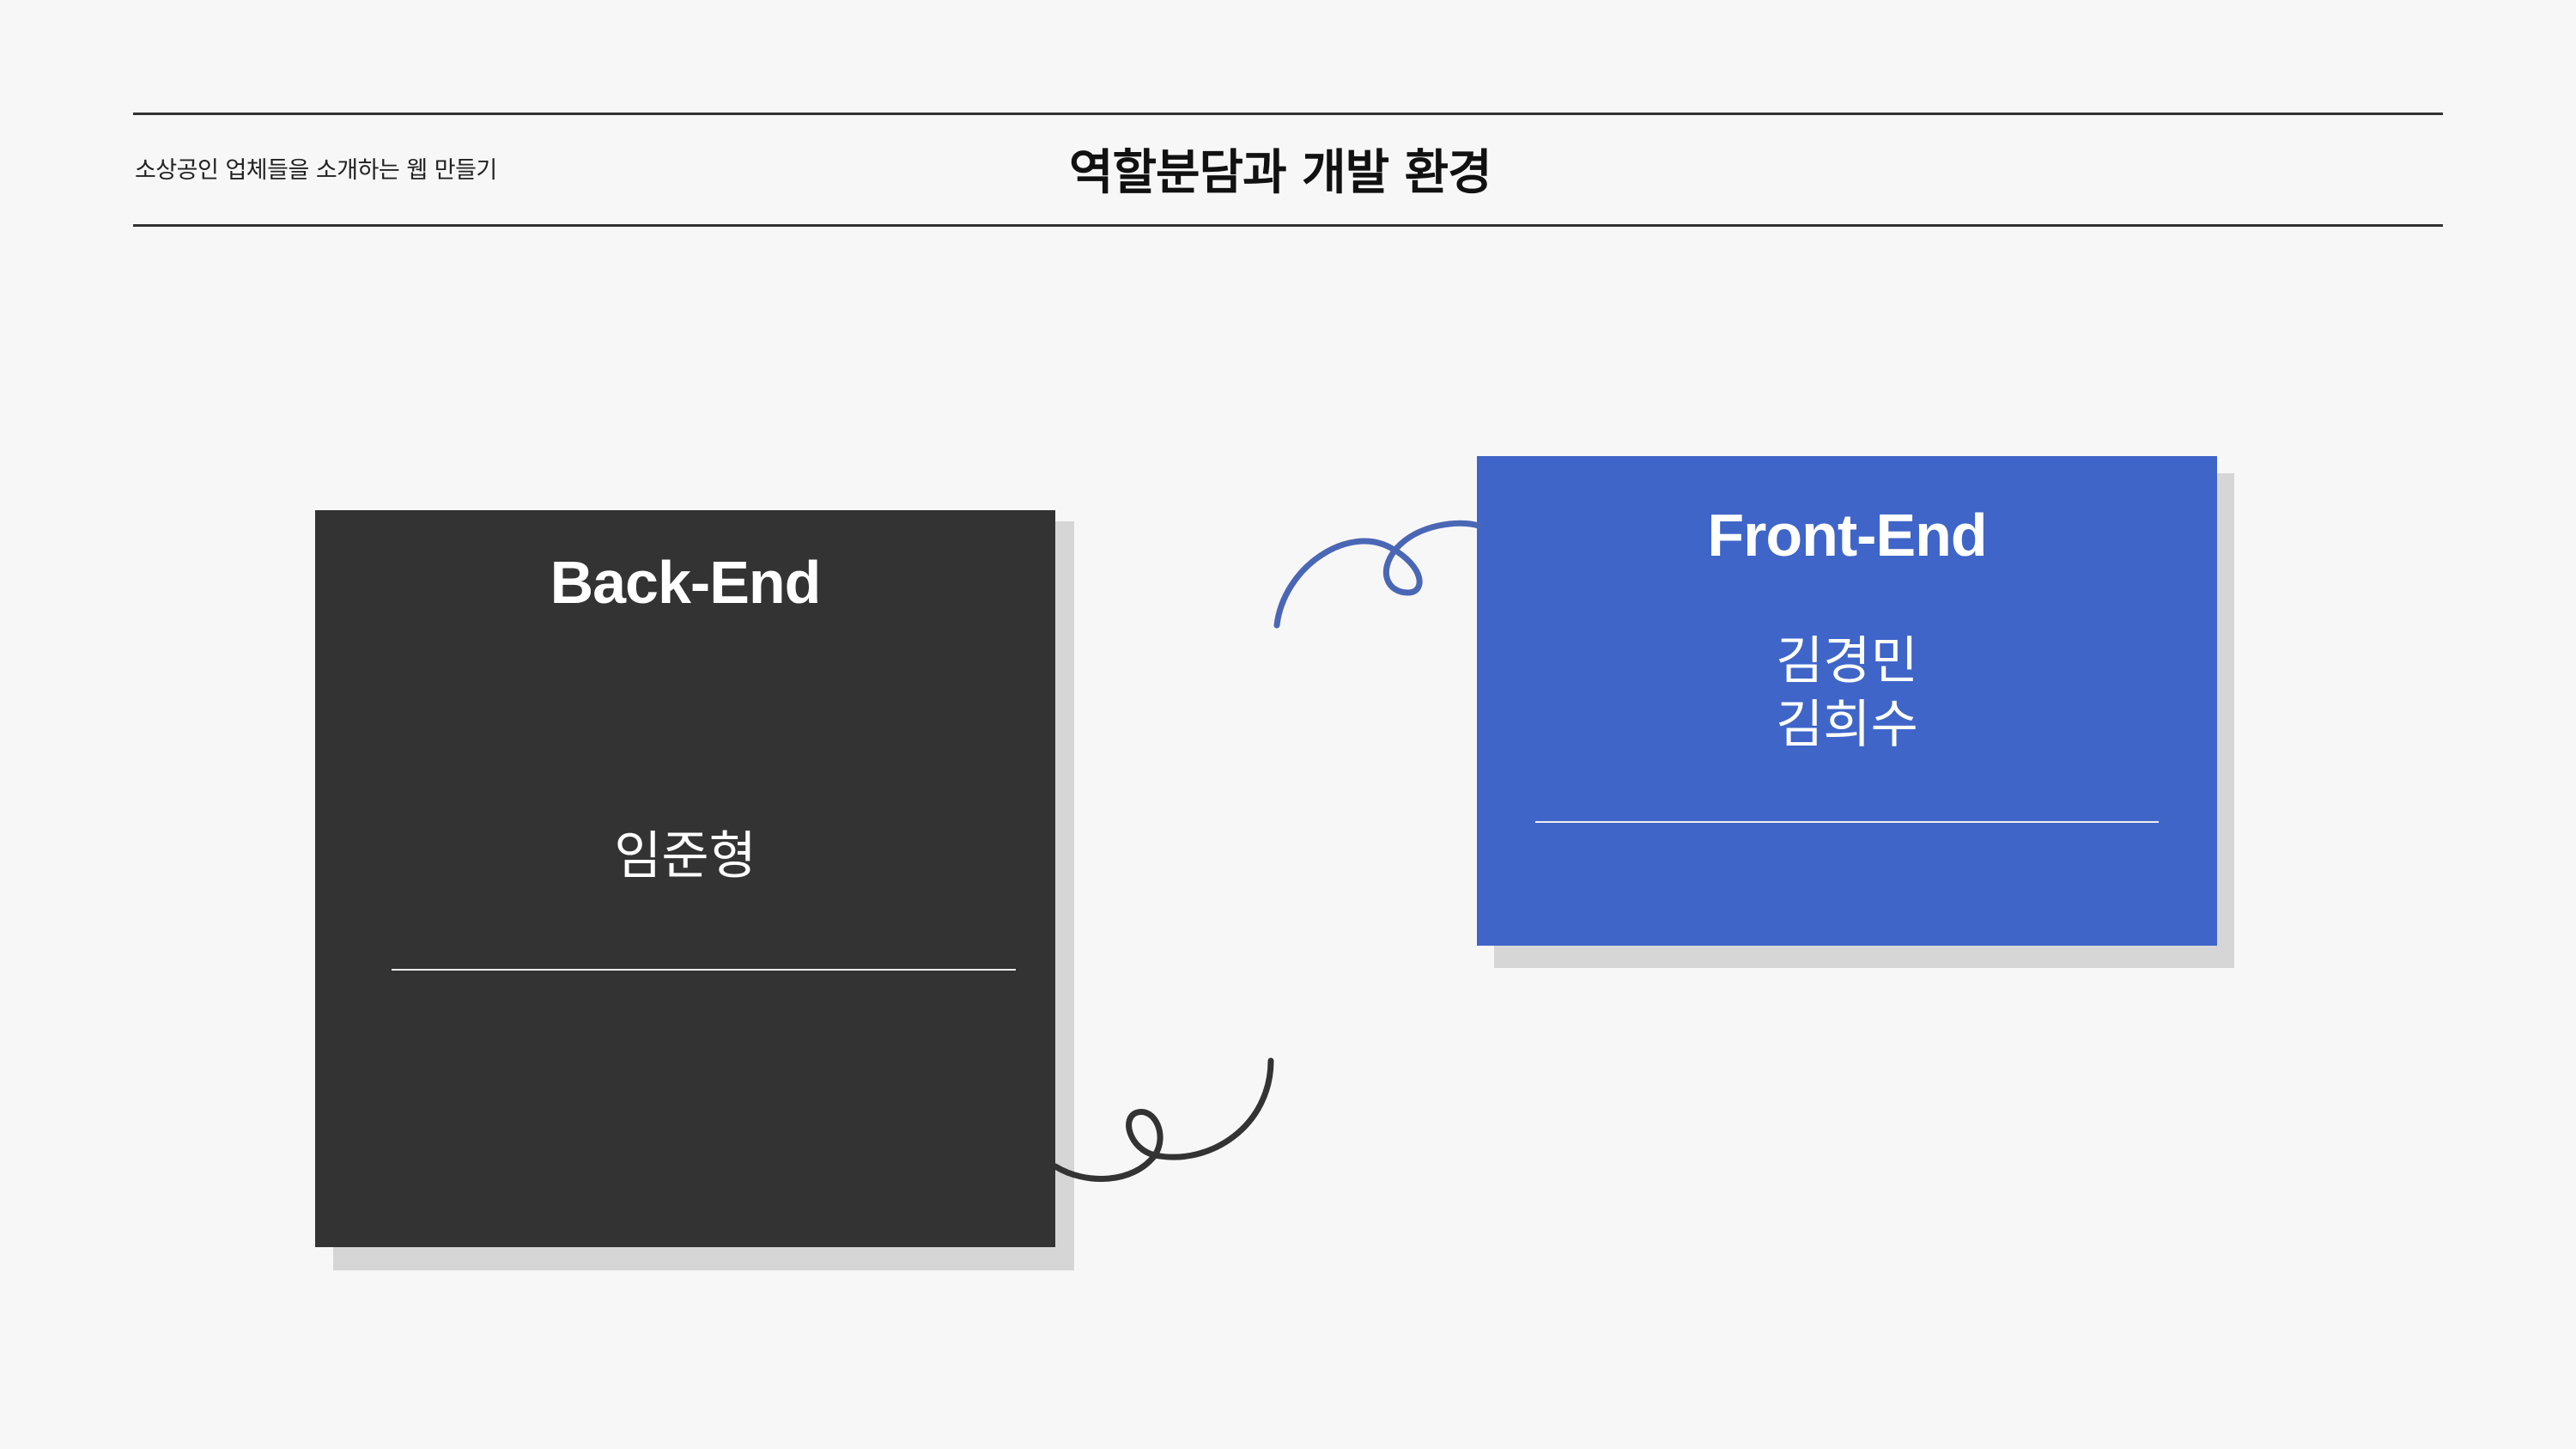 The image size is (2576, 1449). I want to click on blue-squiggle-icon, so click(1378, 574).